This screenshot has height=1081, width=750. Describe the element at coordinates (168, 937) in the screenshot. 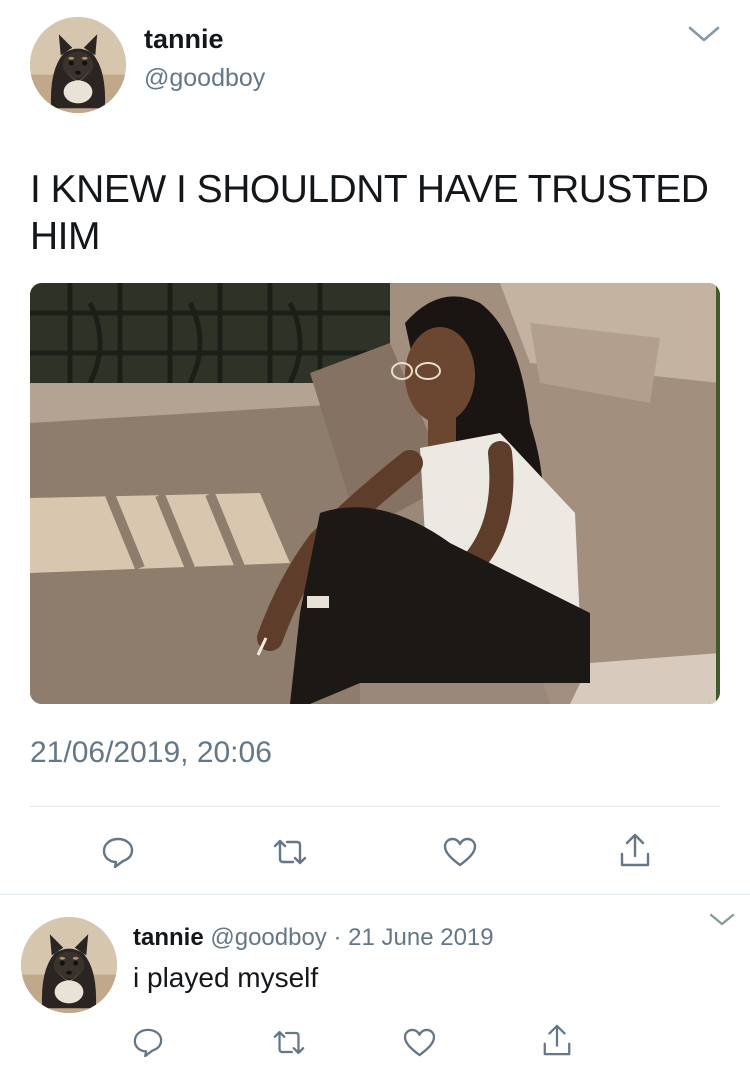

I see `reply-display-name: tannie` at that location.